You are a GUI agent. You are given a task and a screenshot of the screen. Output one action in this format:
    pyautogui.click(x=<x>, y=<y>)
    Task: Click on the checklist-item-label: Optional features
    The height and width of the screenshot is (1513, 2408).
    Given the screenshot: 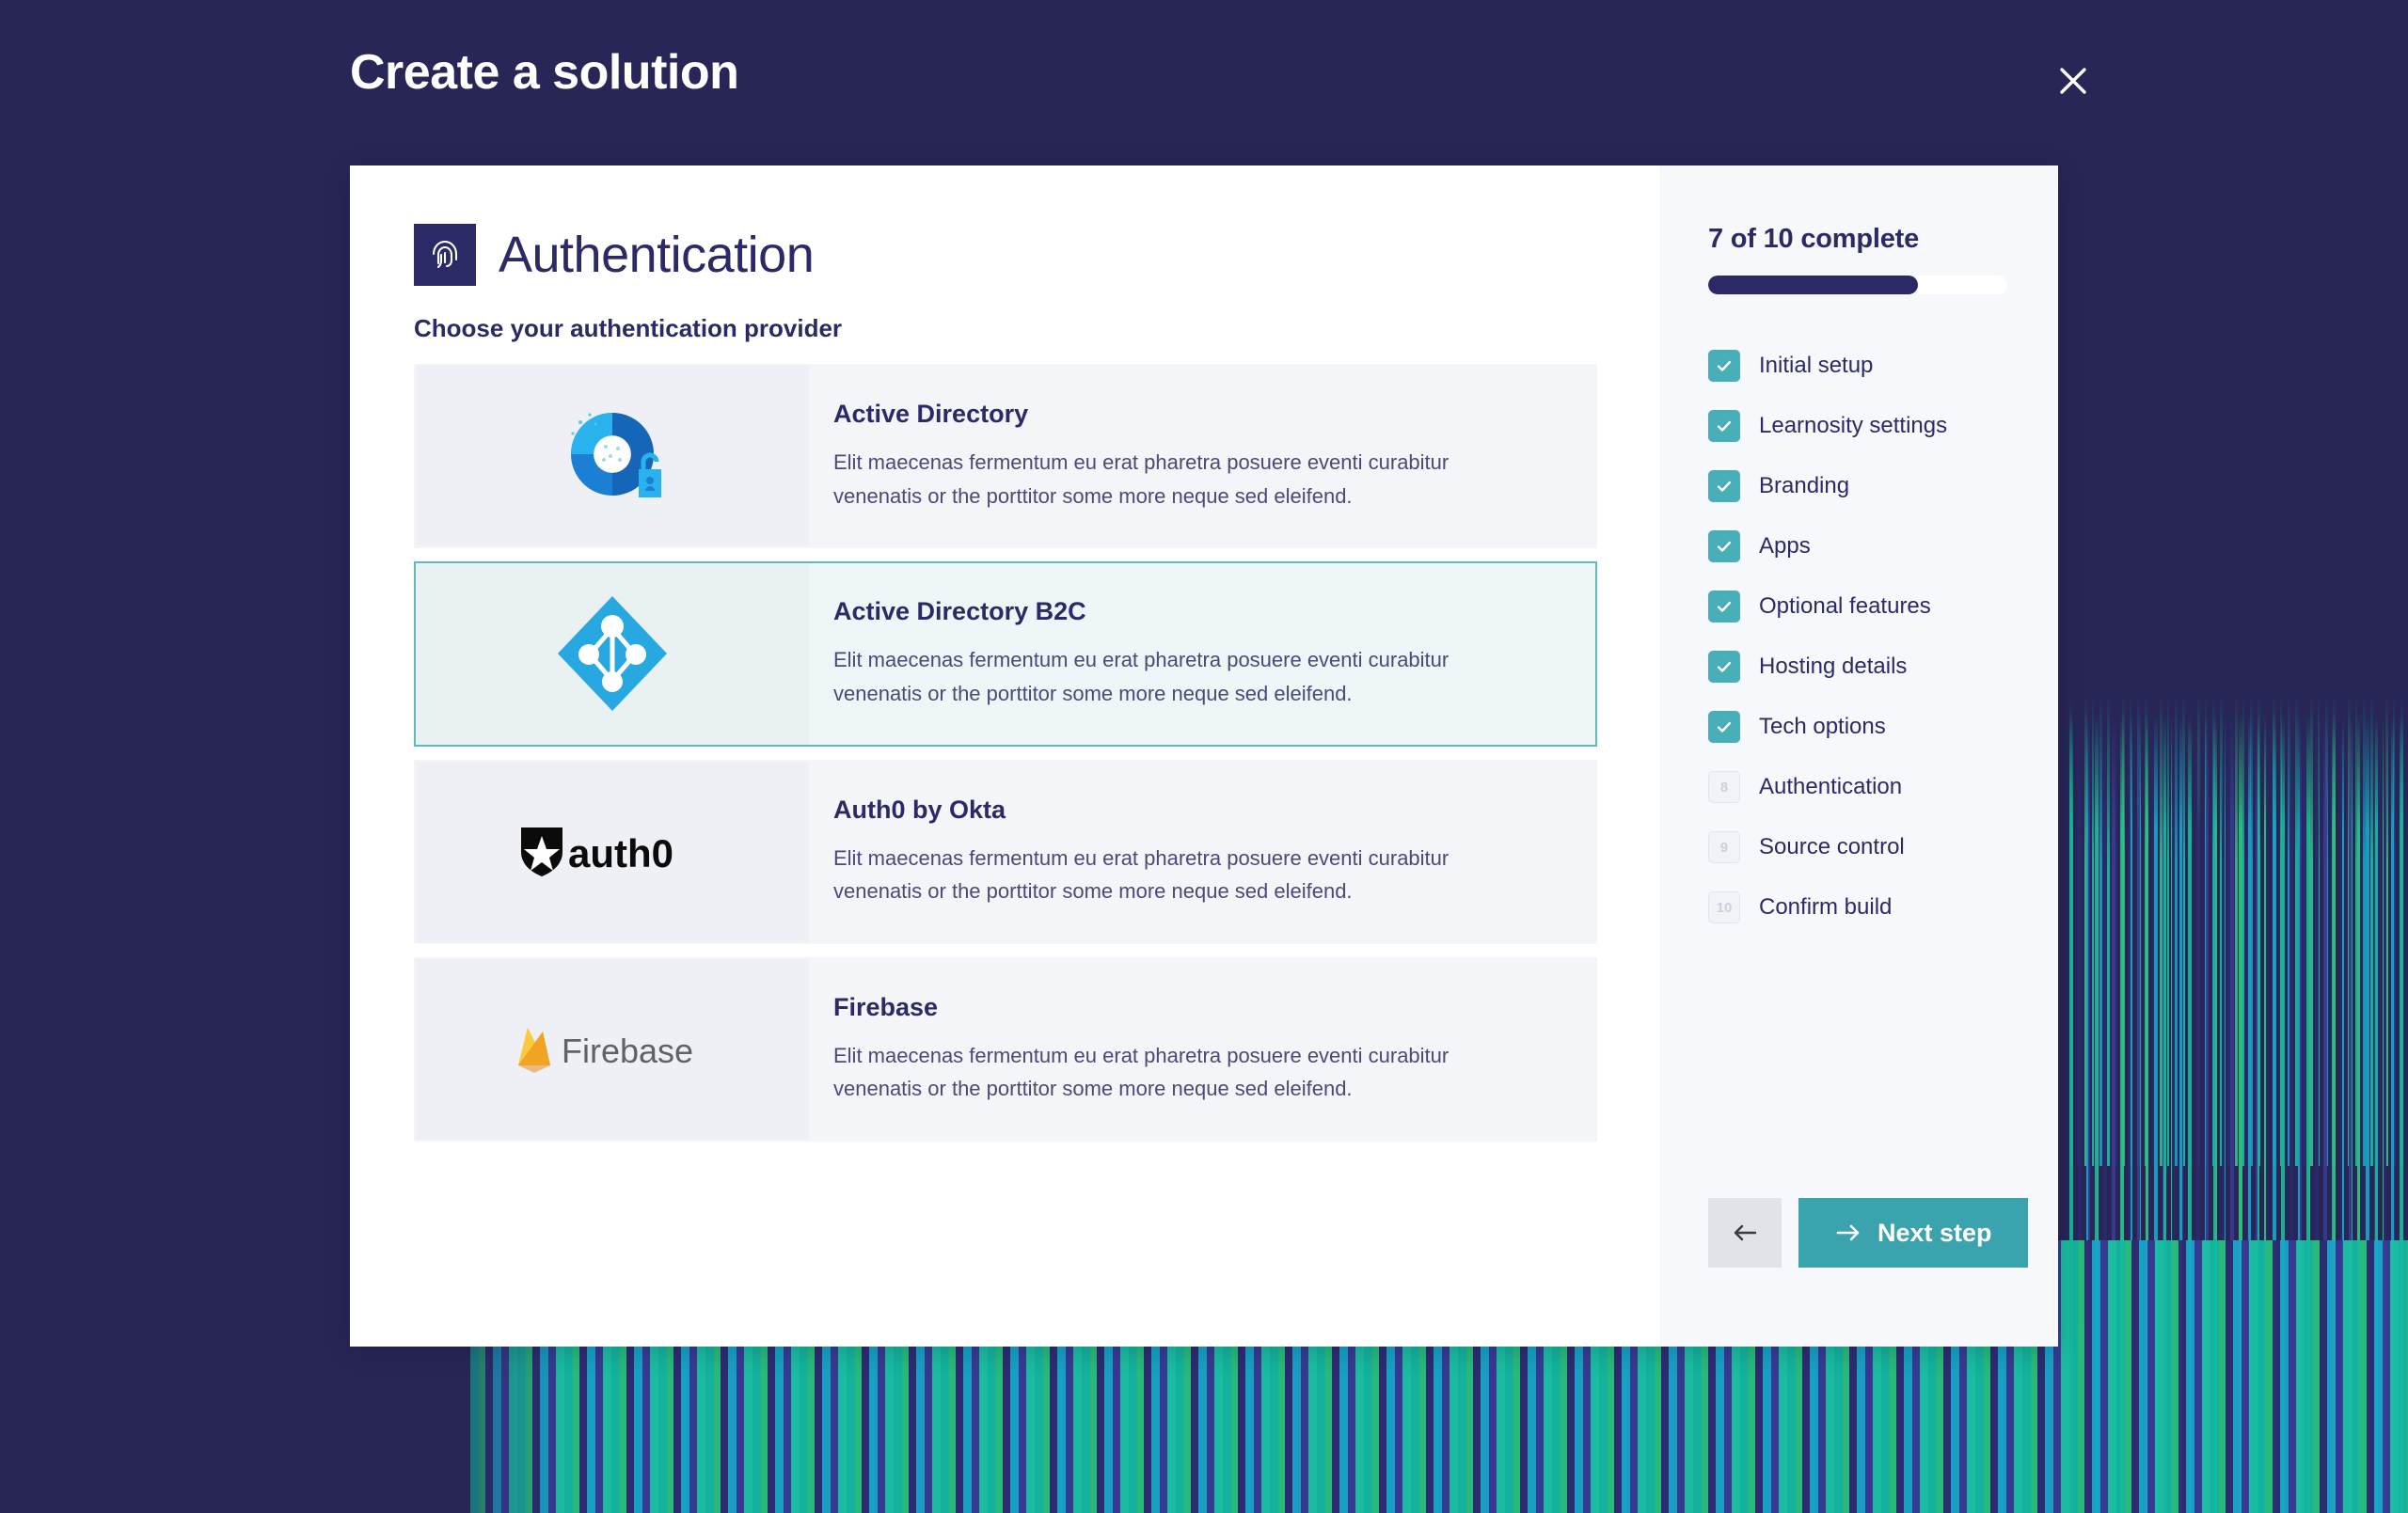 What is the action you would take?
    pyautogui.click(x=1845, y=606)
    